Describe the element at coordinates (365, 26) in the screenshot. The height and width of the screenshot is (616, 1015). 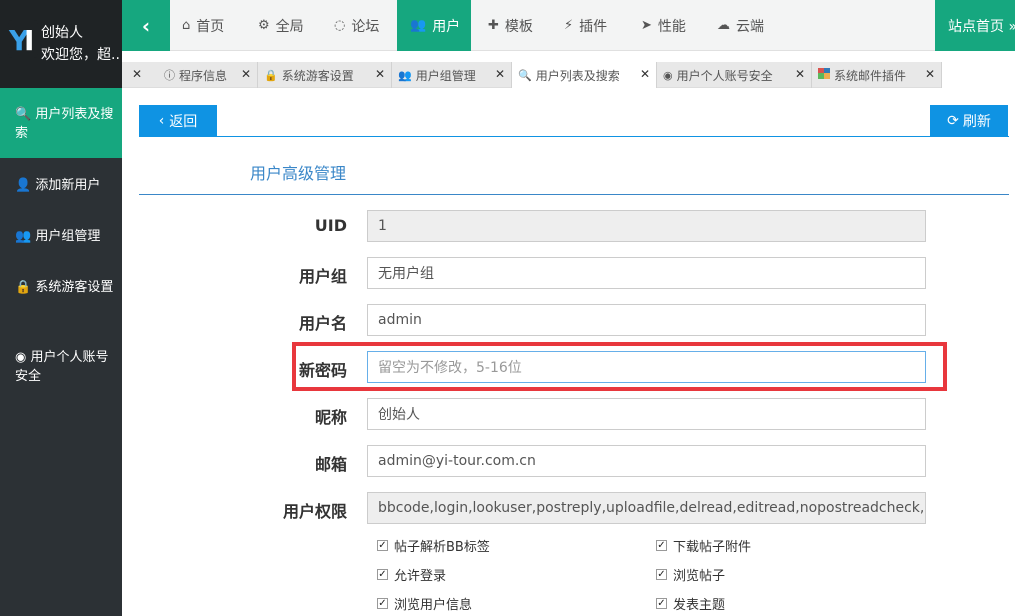
I see `nav-forum-label: 论坛` at that location.